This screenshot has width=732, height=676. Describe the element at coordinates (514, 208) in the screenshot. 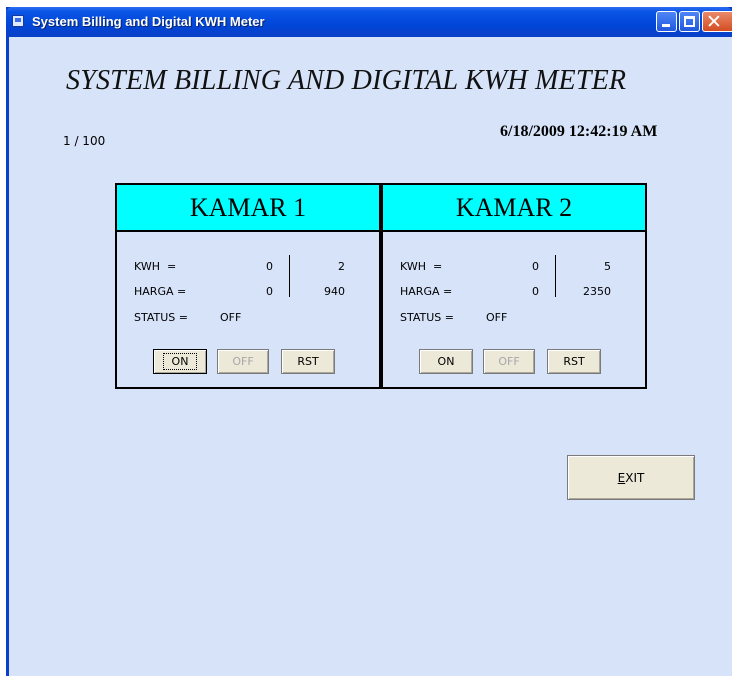

I see `room-name: KAMAR 2` at that location.